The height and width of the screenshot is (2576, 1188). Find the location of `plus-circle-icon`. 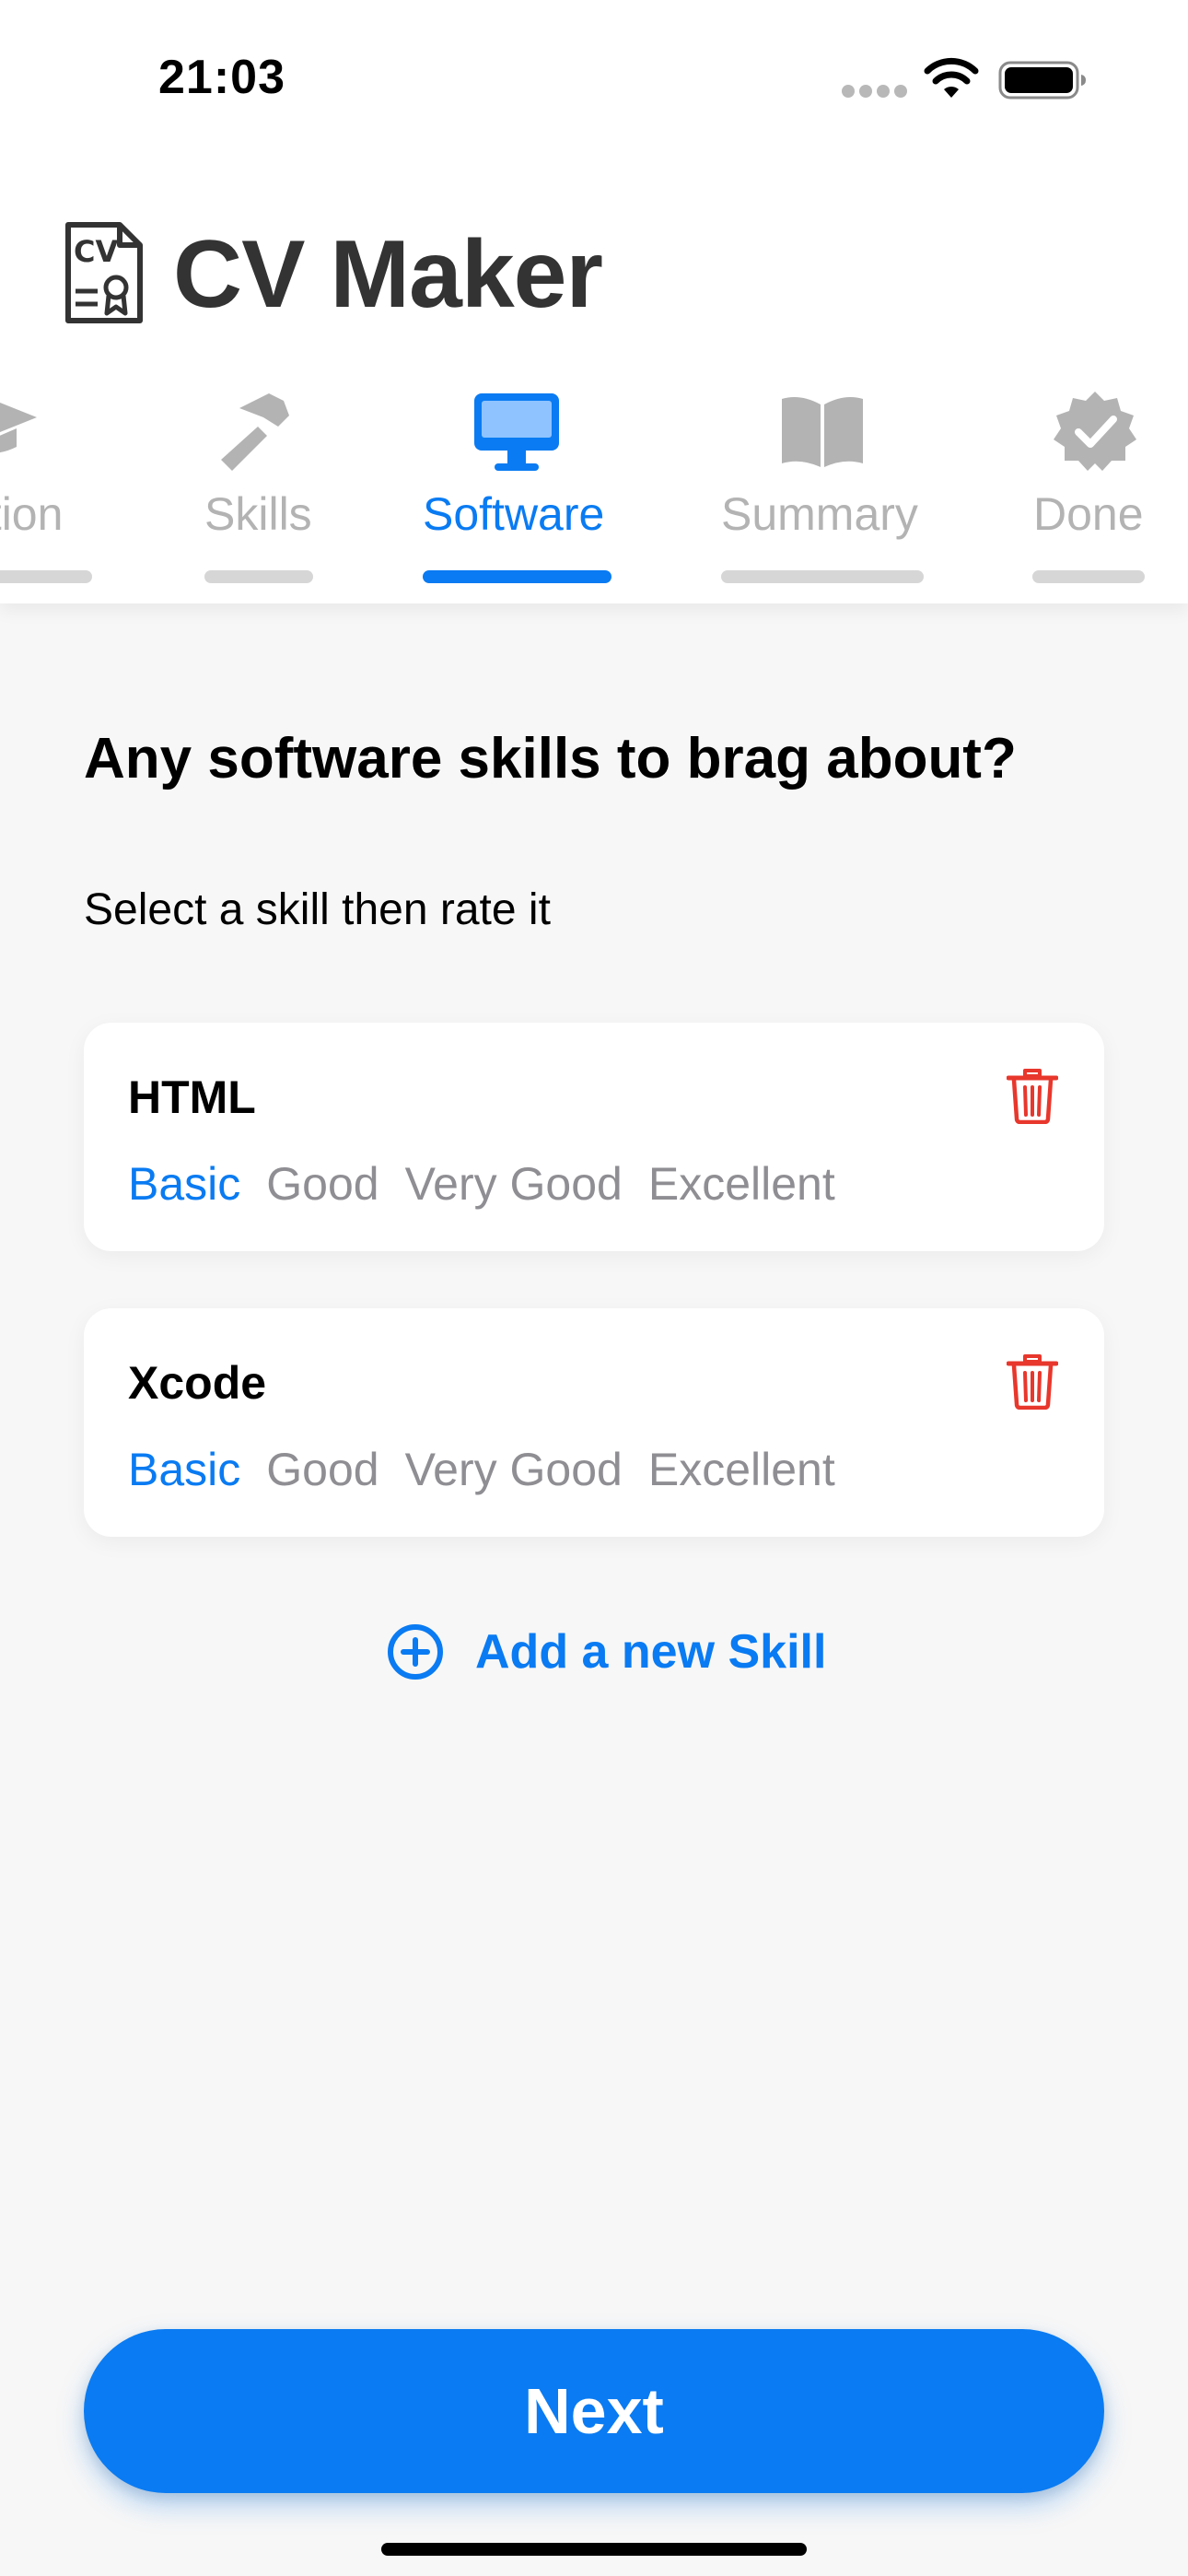

plus-circle-icon is located at coordinates (415, 1652).